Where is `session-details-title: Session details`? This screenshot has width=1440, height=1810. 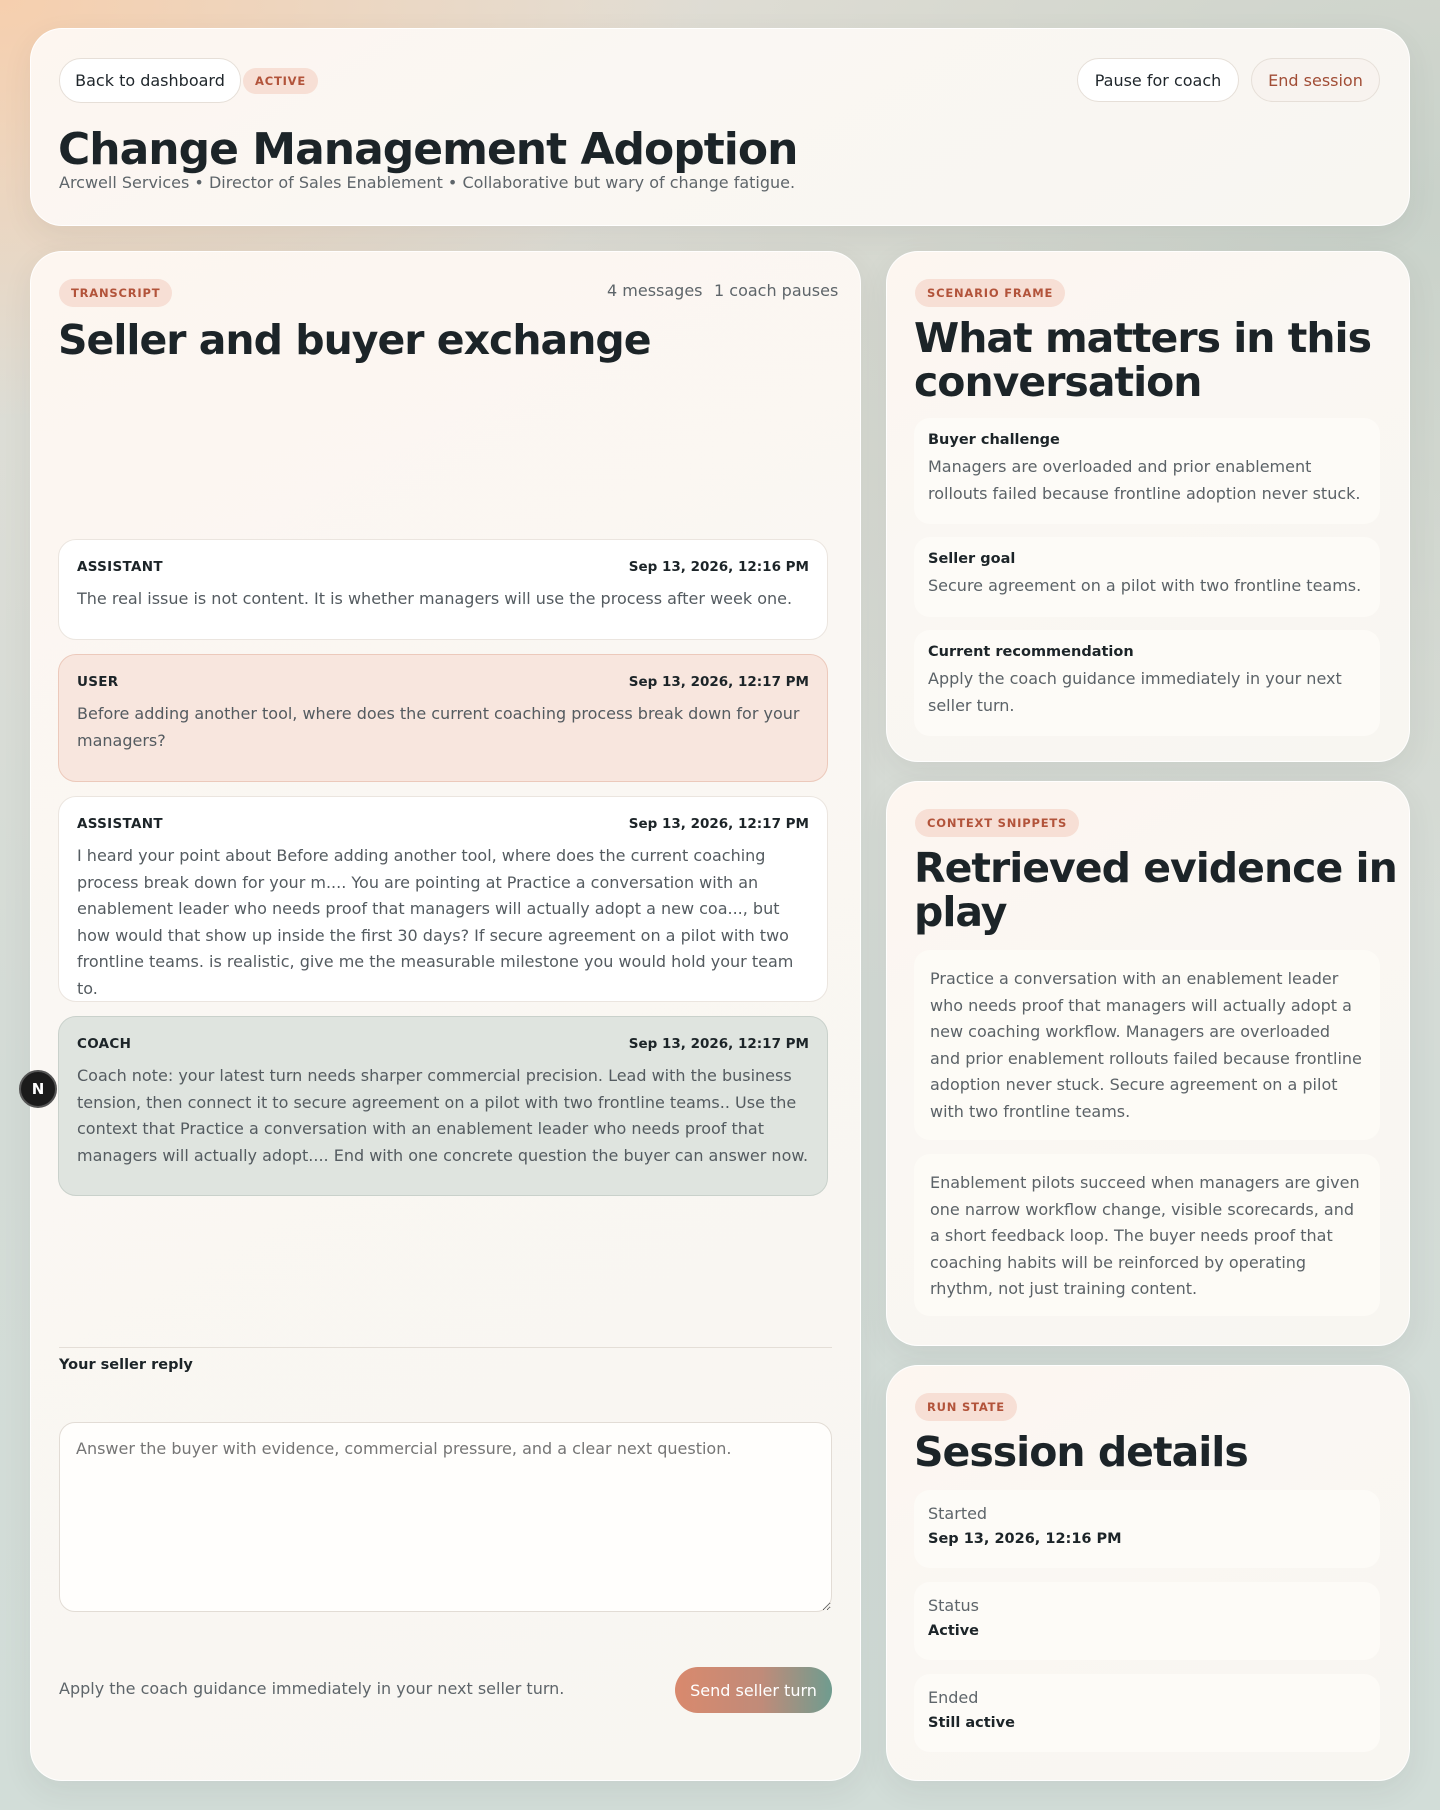
session-details-title: Session details is located at coordinates (1081, 1452).